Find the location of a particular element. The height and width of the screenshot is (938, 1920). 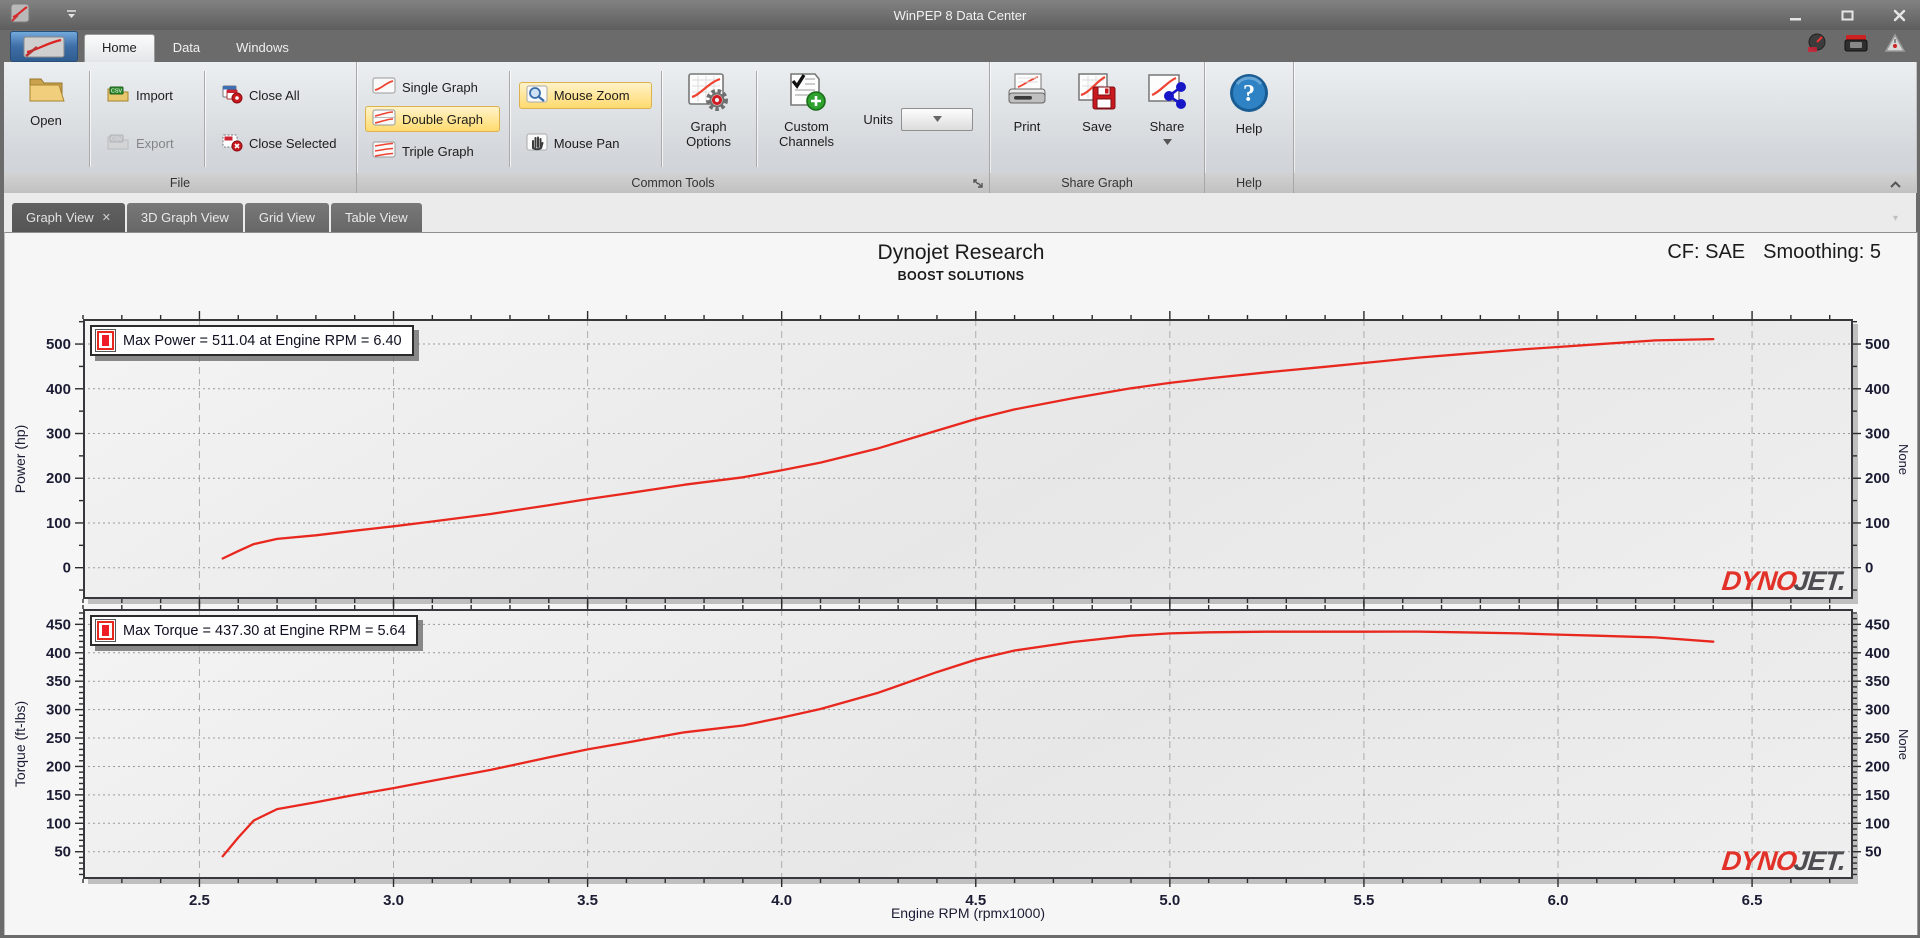

export-button: CSV Export is located at coordinates (147, 143).